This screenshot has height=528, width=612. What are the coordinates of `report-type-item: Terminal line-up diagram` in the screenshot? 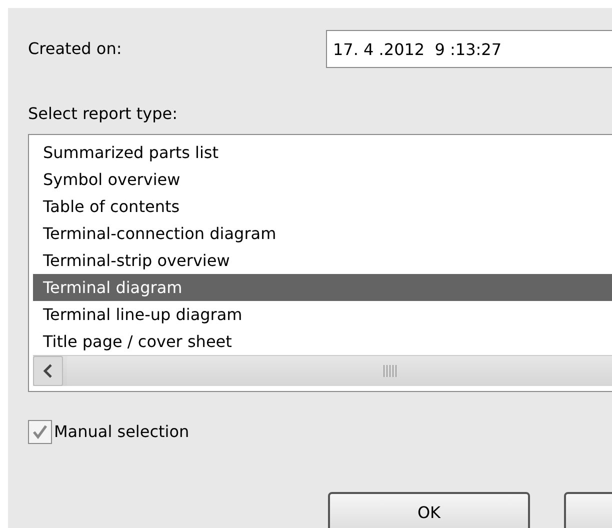 It's located at (322, 314).